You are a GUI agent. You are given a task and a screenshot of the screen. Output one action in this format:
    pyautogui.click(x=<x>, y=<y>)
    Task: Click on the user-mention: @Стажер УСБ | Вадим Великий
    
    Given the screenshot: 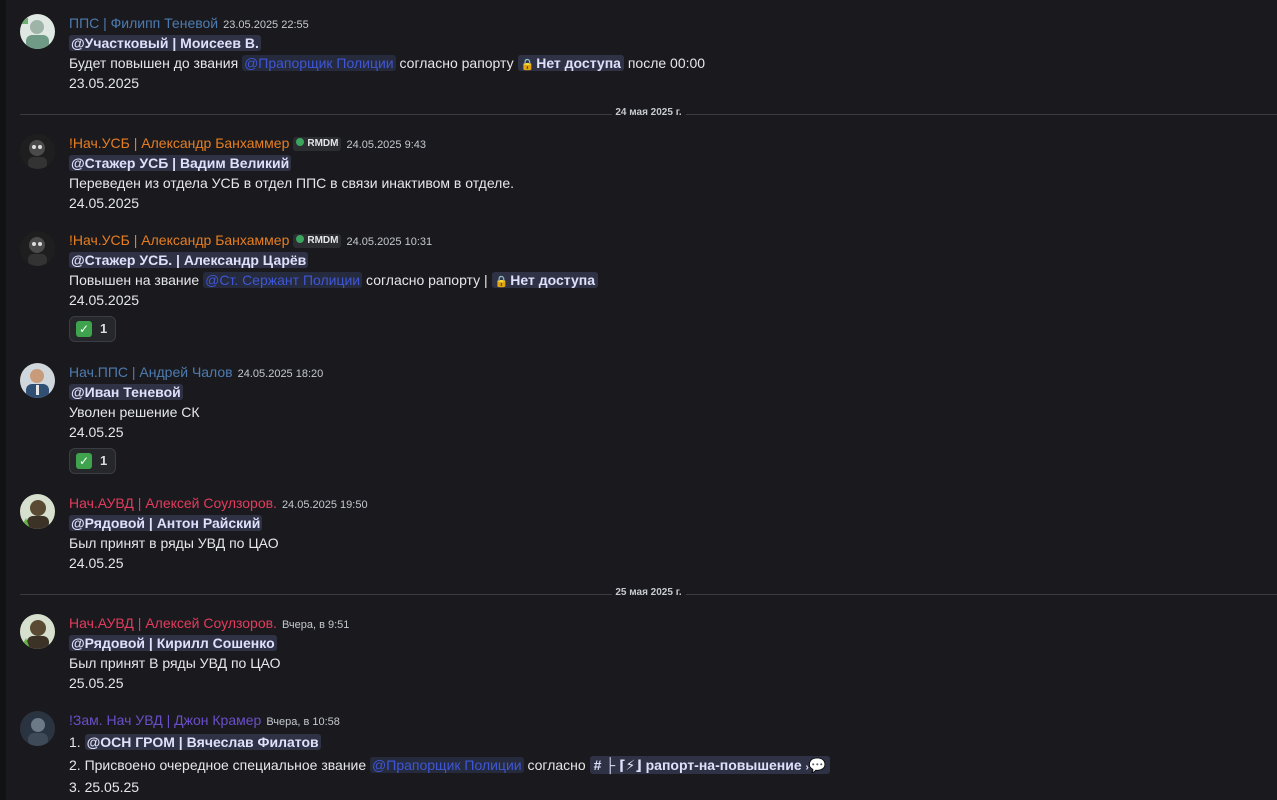 What is the action you would take?
    pyautogui.click(x=180, y=163)
    